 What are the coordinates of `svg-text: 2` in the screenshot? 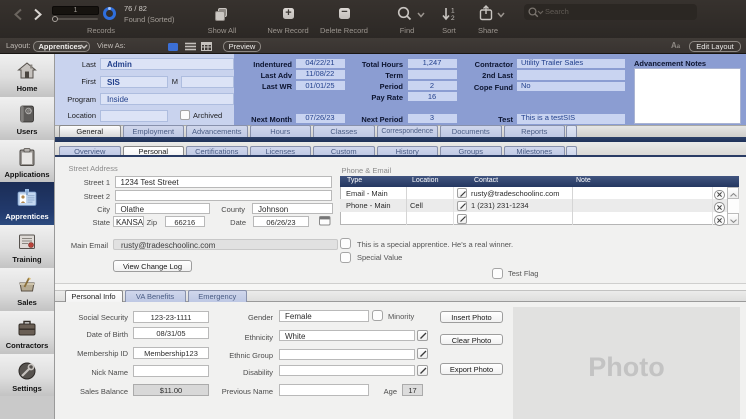 It's located at (453, 18).